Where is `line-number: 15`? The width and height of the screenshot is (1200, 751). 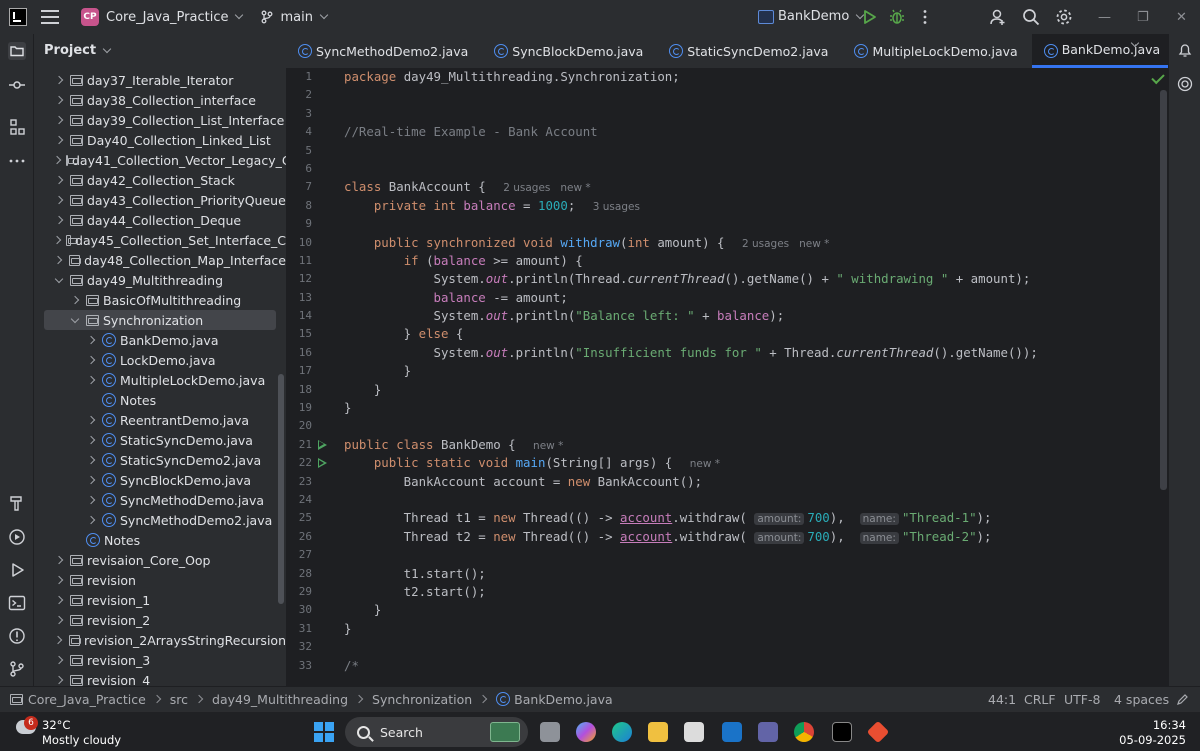
line-number: 15 is located at coordinates (311, 334).